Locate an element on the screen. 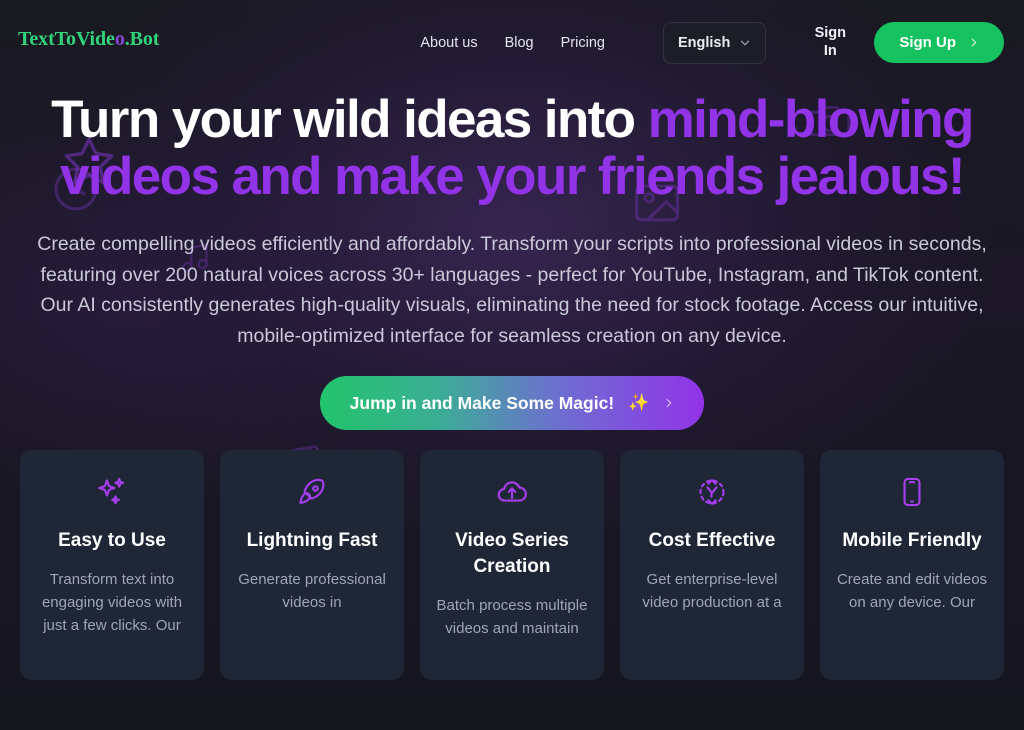 The image size is (1024, 730). language-selector: English is located at coordinates (714, 42).